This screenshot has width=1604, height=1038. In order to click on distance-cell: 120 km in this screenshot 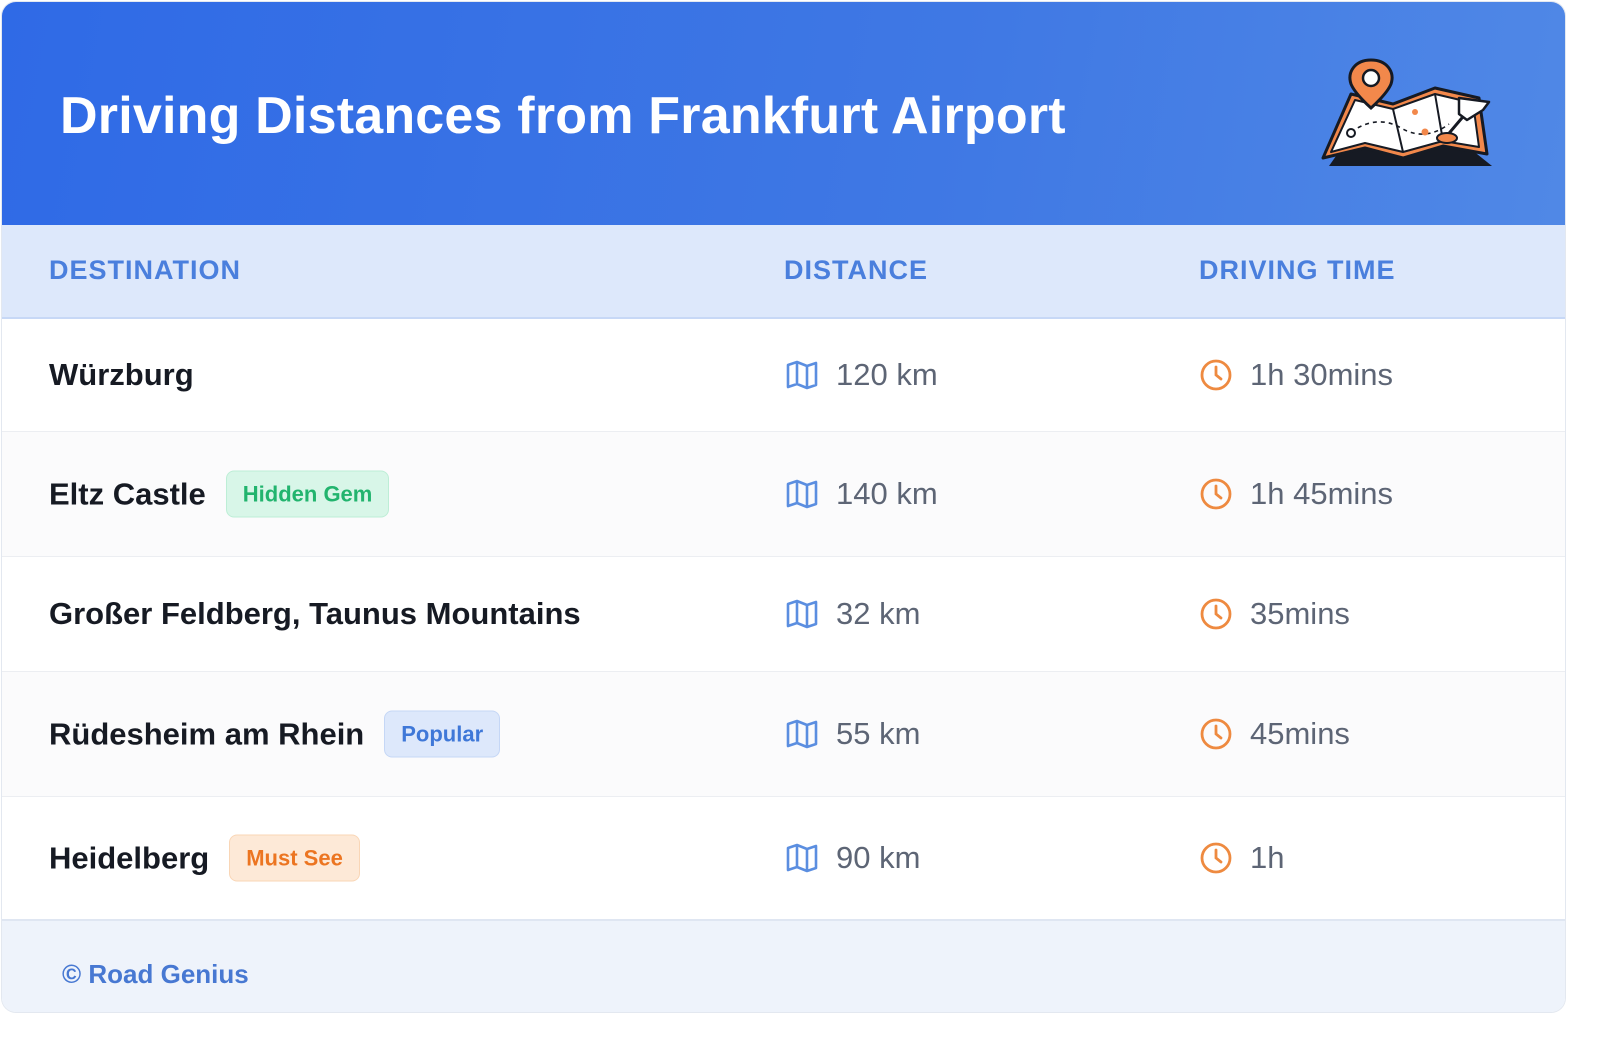, I will do `click(861, 375)`.